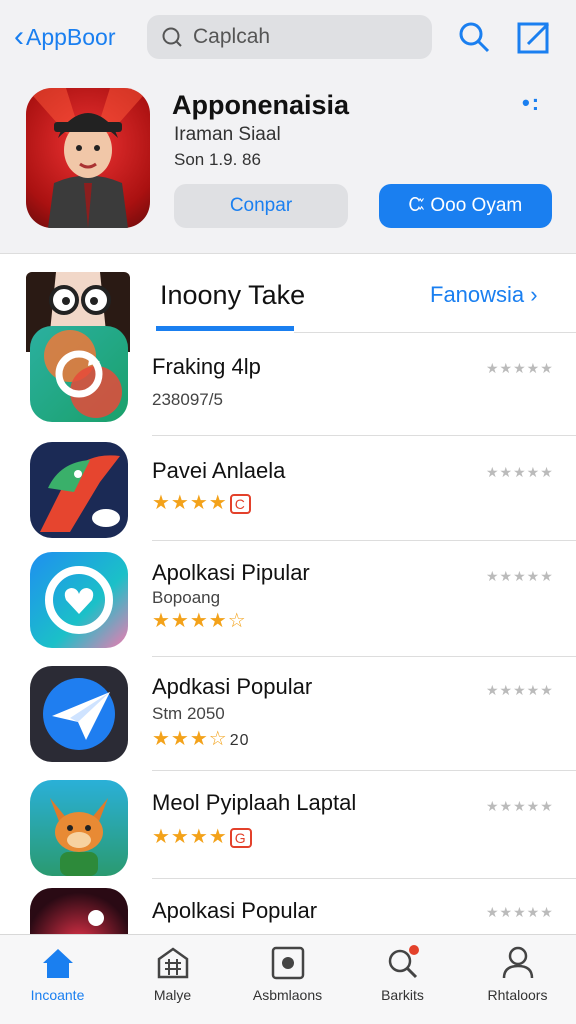 This screenshot has height=1024, width=576. What do you see at coordinates (172, 995) in the screenshot?
I see `tab-label: Malye` at bounding box center [172, 995].